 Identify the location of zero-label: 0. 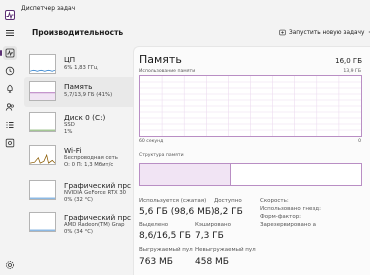
(359, 141).